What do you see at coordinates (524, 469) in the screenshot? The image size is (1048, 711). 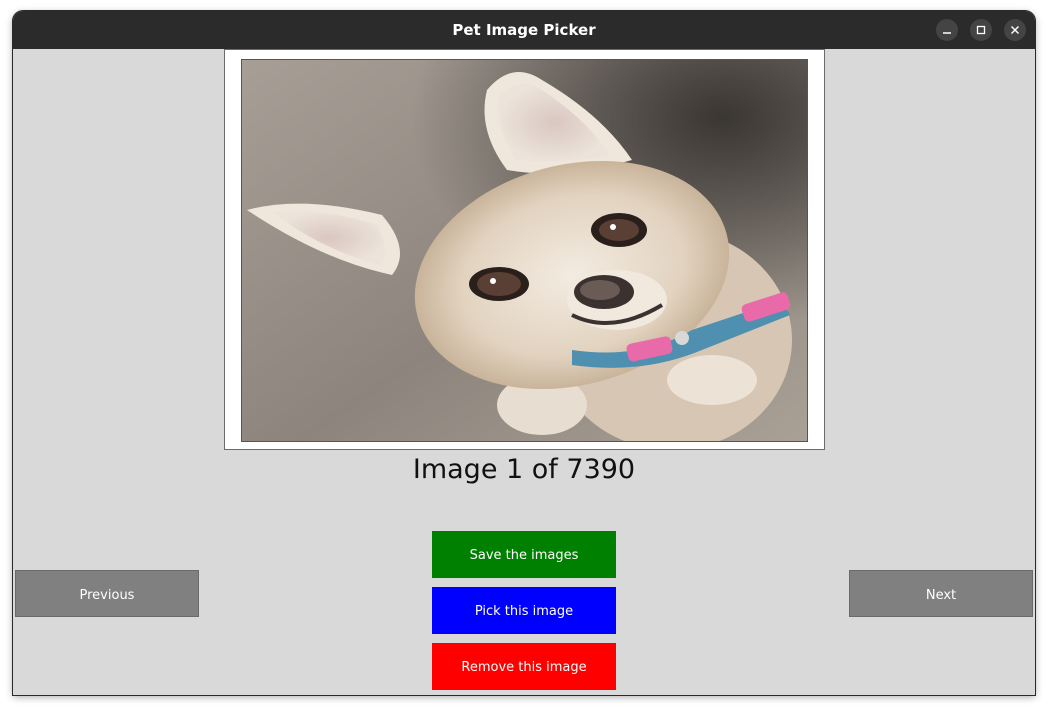 I see `image-counter: Image 1 of 7390` at bounding box center [524, 469].